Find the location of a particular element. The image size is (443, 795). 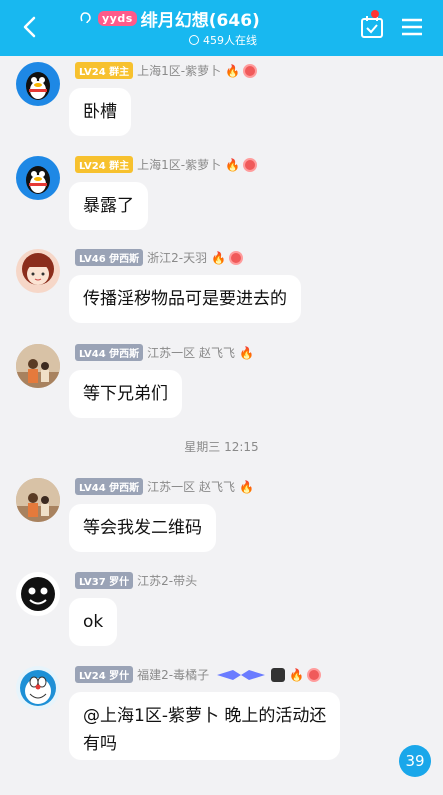

message-bubble: 等下兄弟们 is located at coordinates (125, 394).